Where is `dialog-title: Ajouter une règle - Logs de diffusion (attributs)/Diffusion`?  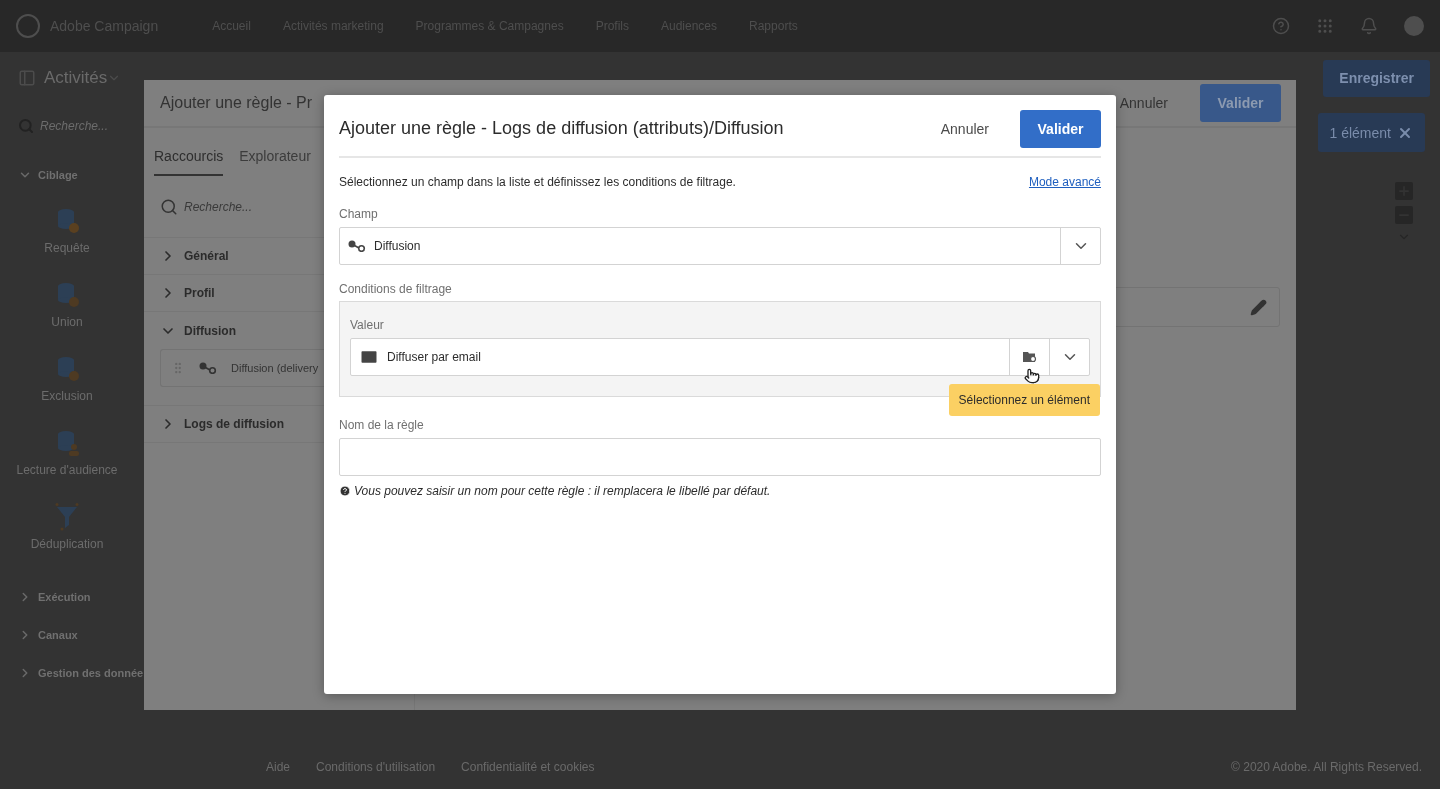
dialog-title: Ajouter une règle - Logs de diffusion (attributs)/Diffusion is located at coordinates (561, 128).